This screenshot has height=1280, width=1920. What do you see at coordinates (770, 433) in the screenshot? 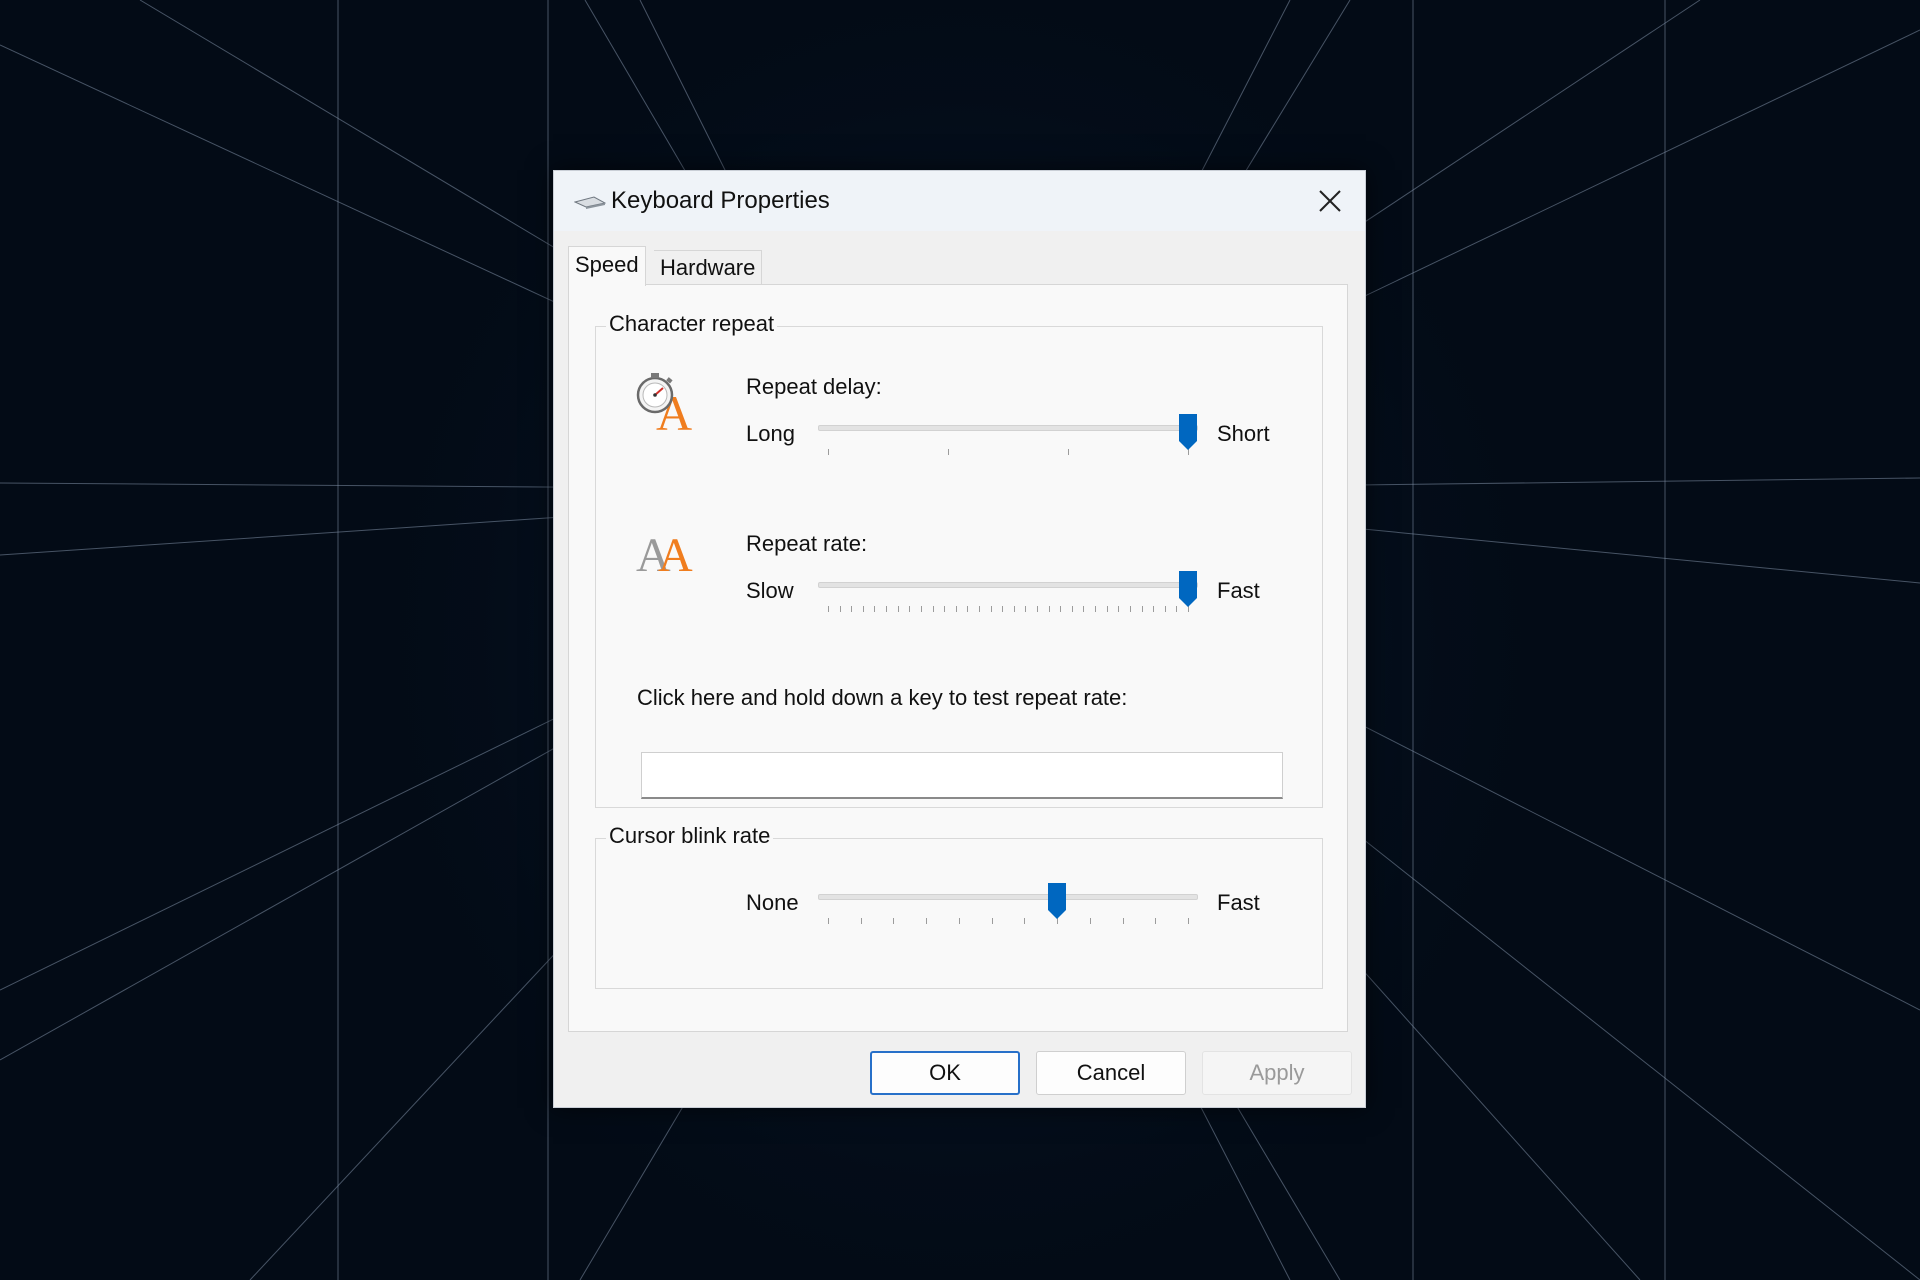
I see `repeat-delay-min-label: Long` at bounding box center [770, 433].